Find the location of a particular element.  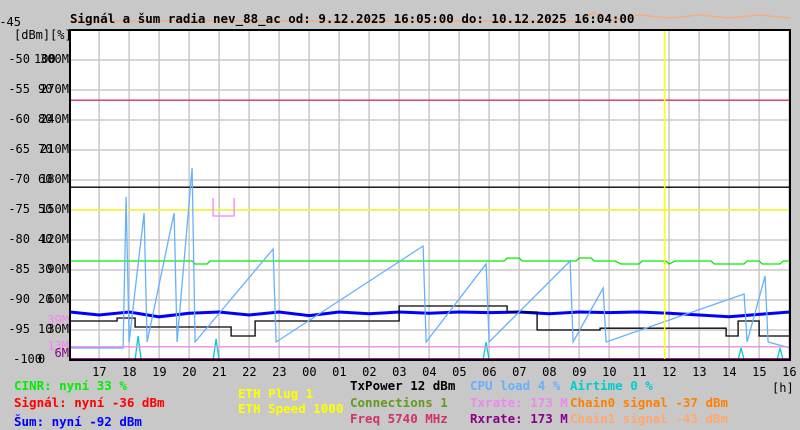

x-tick: 22 is located at coordinates (249, 372).